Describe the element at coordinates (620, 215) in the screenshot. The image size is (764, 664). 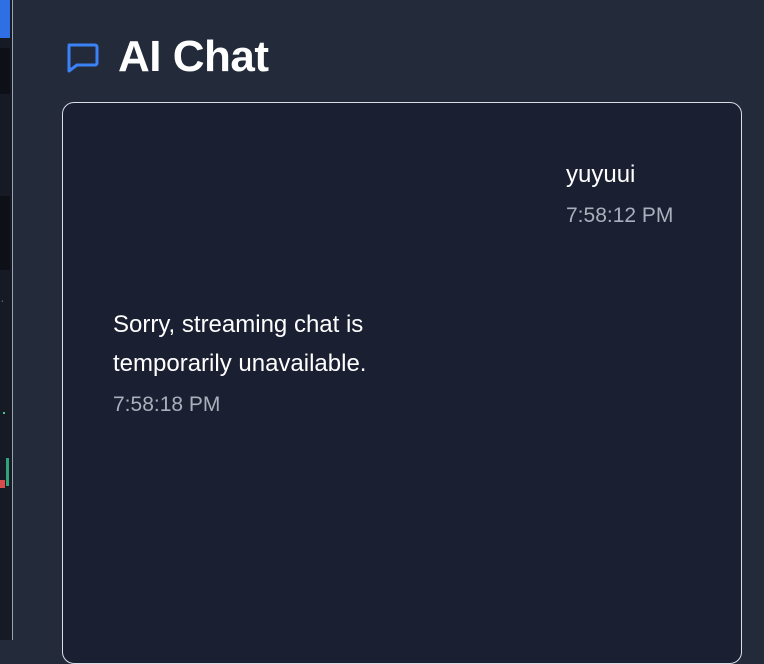
I see `user-message-timestamp: 7:58:12 PM` at that location.